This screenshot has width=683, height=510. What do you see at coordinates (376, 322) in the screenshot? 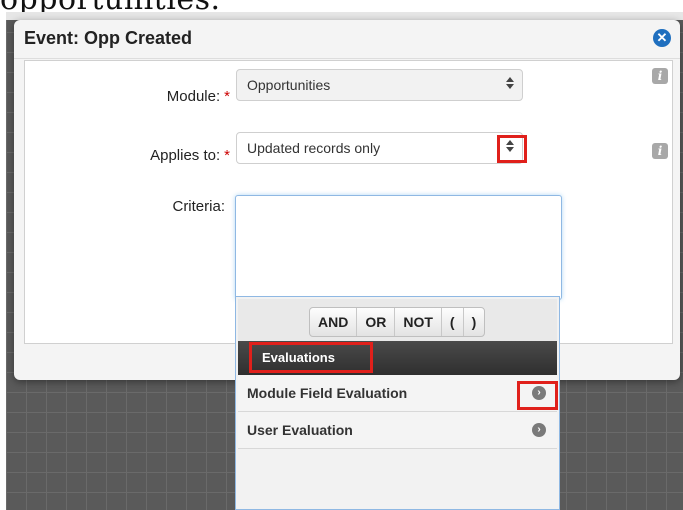
I see `or-operator-button: OR` at bounding box center [376, 322].